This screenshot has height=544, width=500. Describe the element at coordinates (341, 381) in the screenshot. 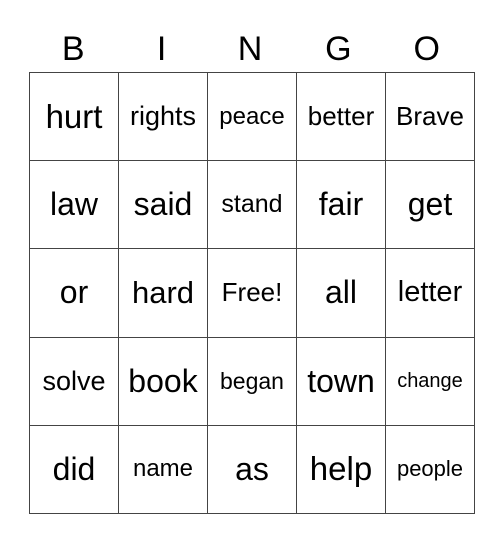

I see `bingo-cell: town` at that location.